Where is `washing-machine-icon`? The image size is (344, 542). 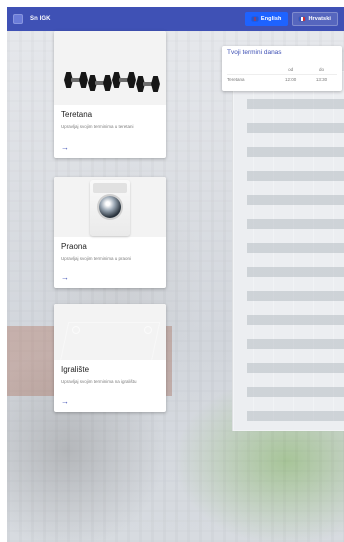 washing-machine-icon is located at coordinates (110, 208).